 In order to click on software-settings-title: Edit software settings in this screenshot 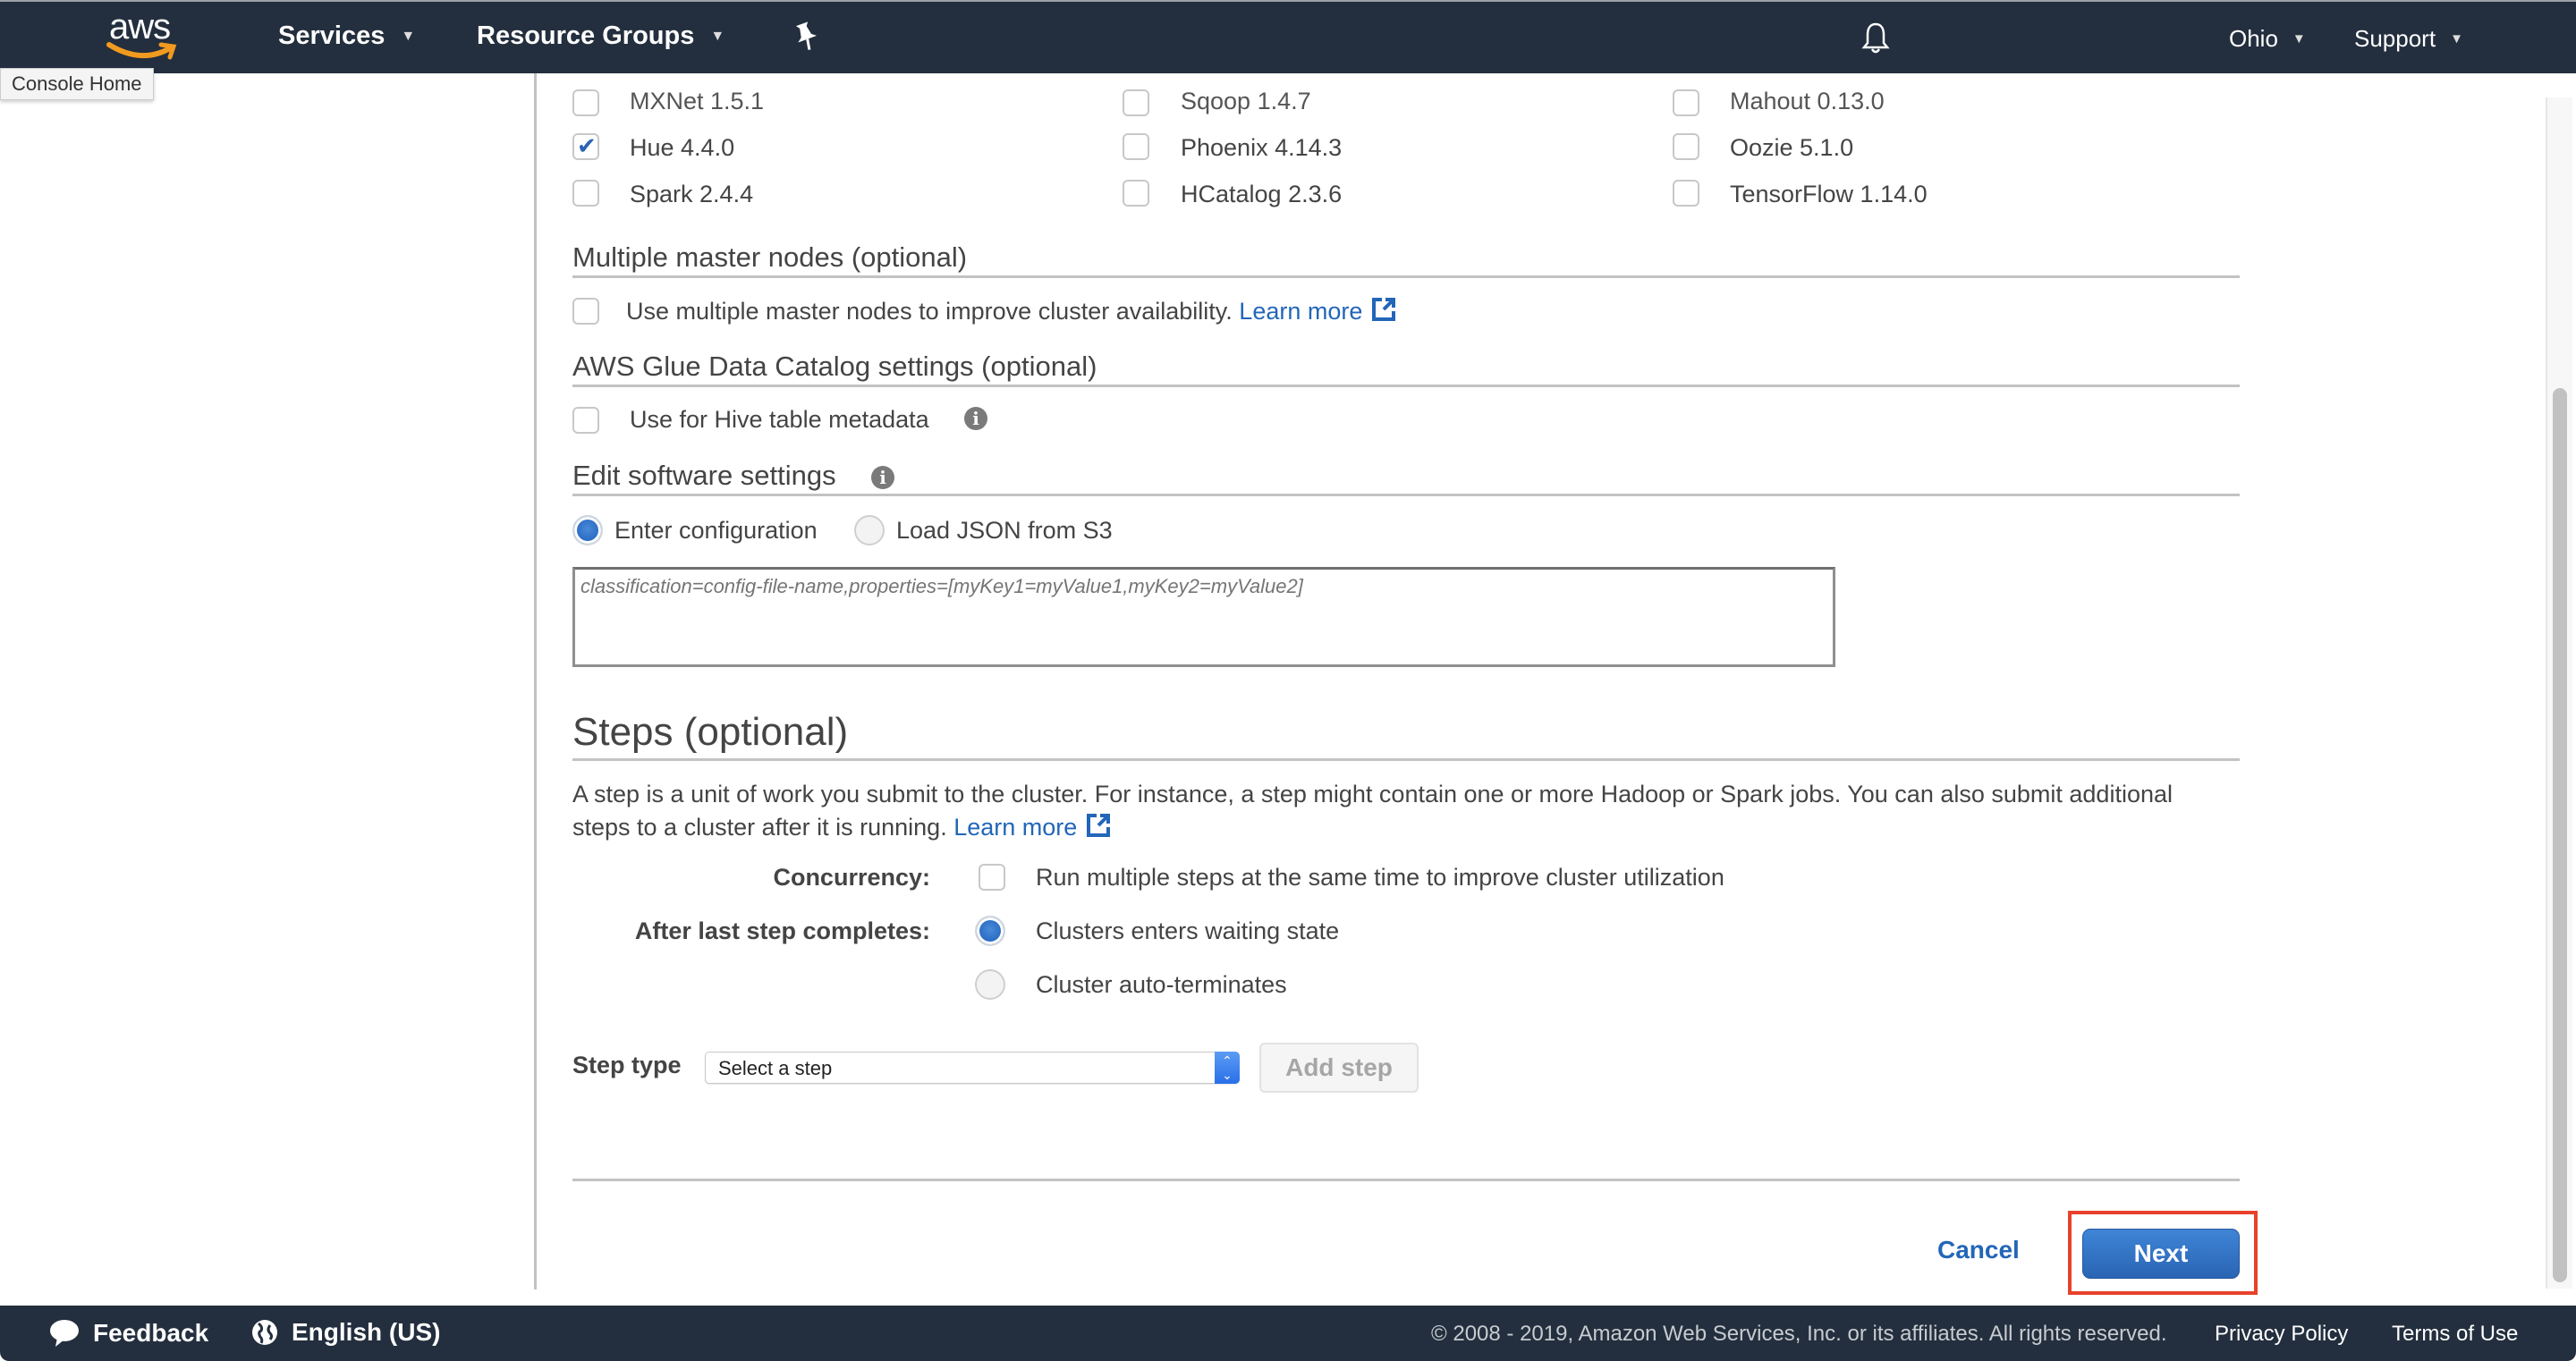, I will do `click(704, 475)`.